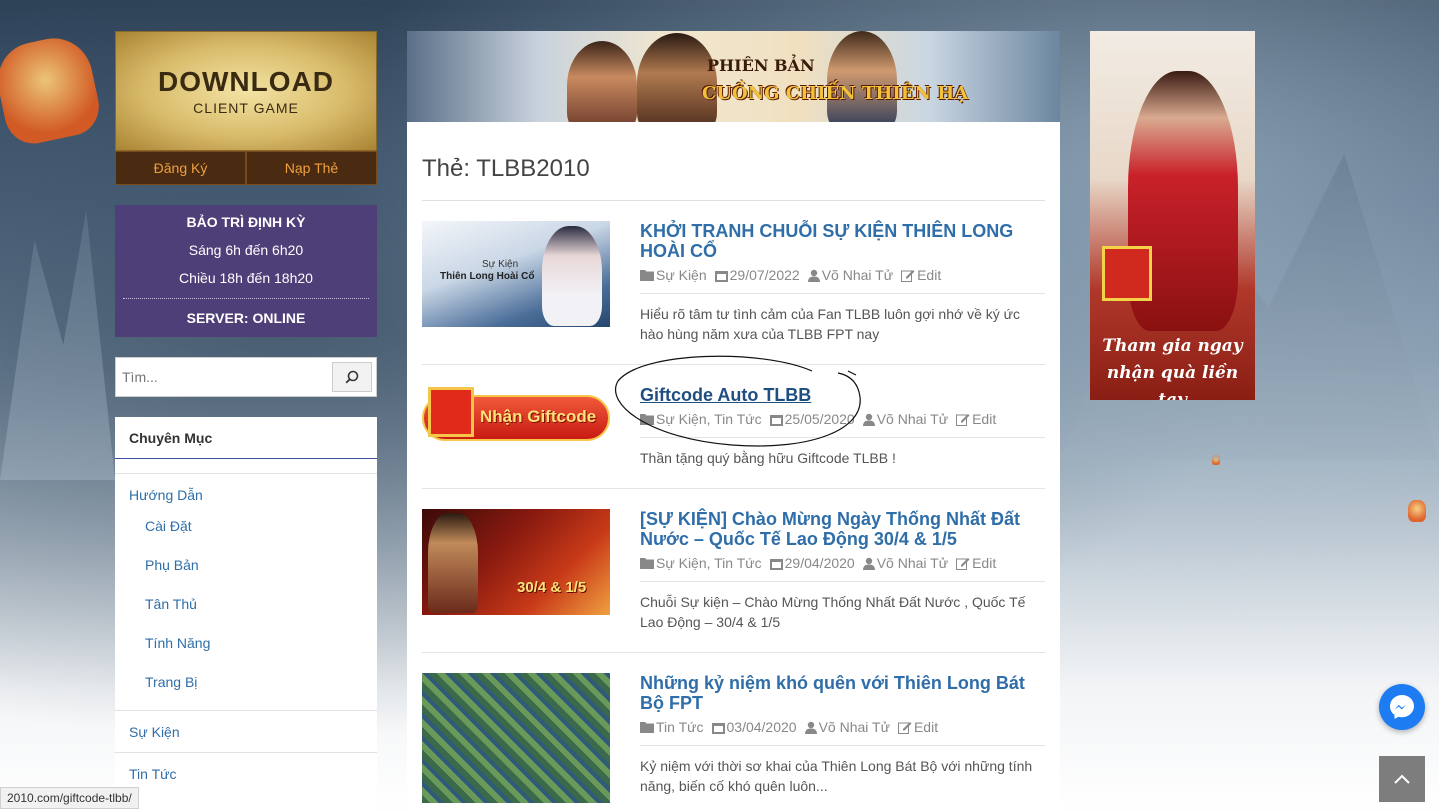 This screenshot has height=809, width=1439. Describe the element at coordinates (246, 731) in the screenshot. I see `category-su-kien: Sự Kiện` at that location.